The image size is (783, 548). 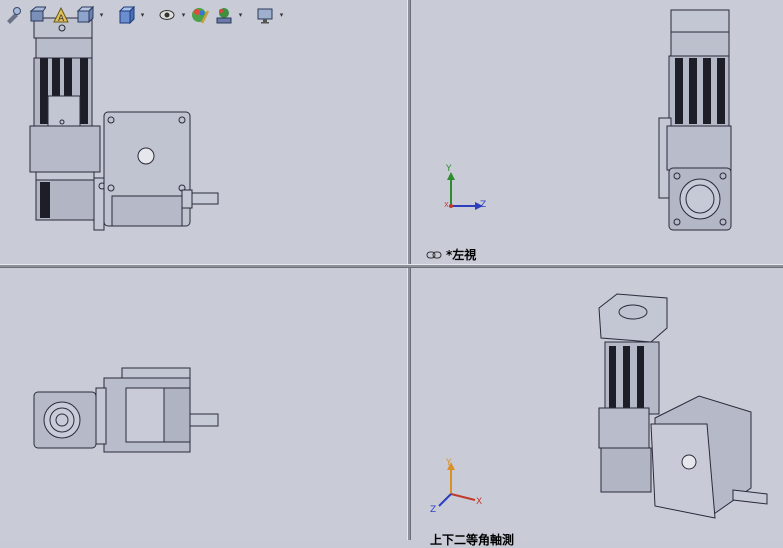 What do you see at coordinates (101, 15) in the screenshot?
I see `view-orientation-dropdown: ▾` at bounding box center [101, 15].